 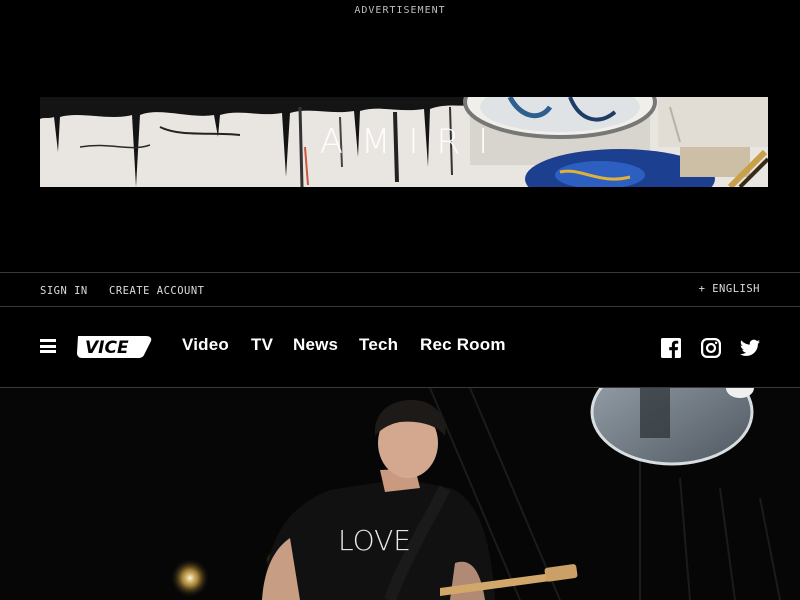 What do you see at coordinates (711, 348) in the screenshot?
I see `instagram-icon` at bounding box center [711, 348].